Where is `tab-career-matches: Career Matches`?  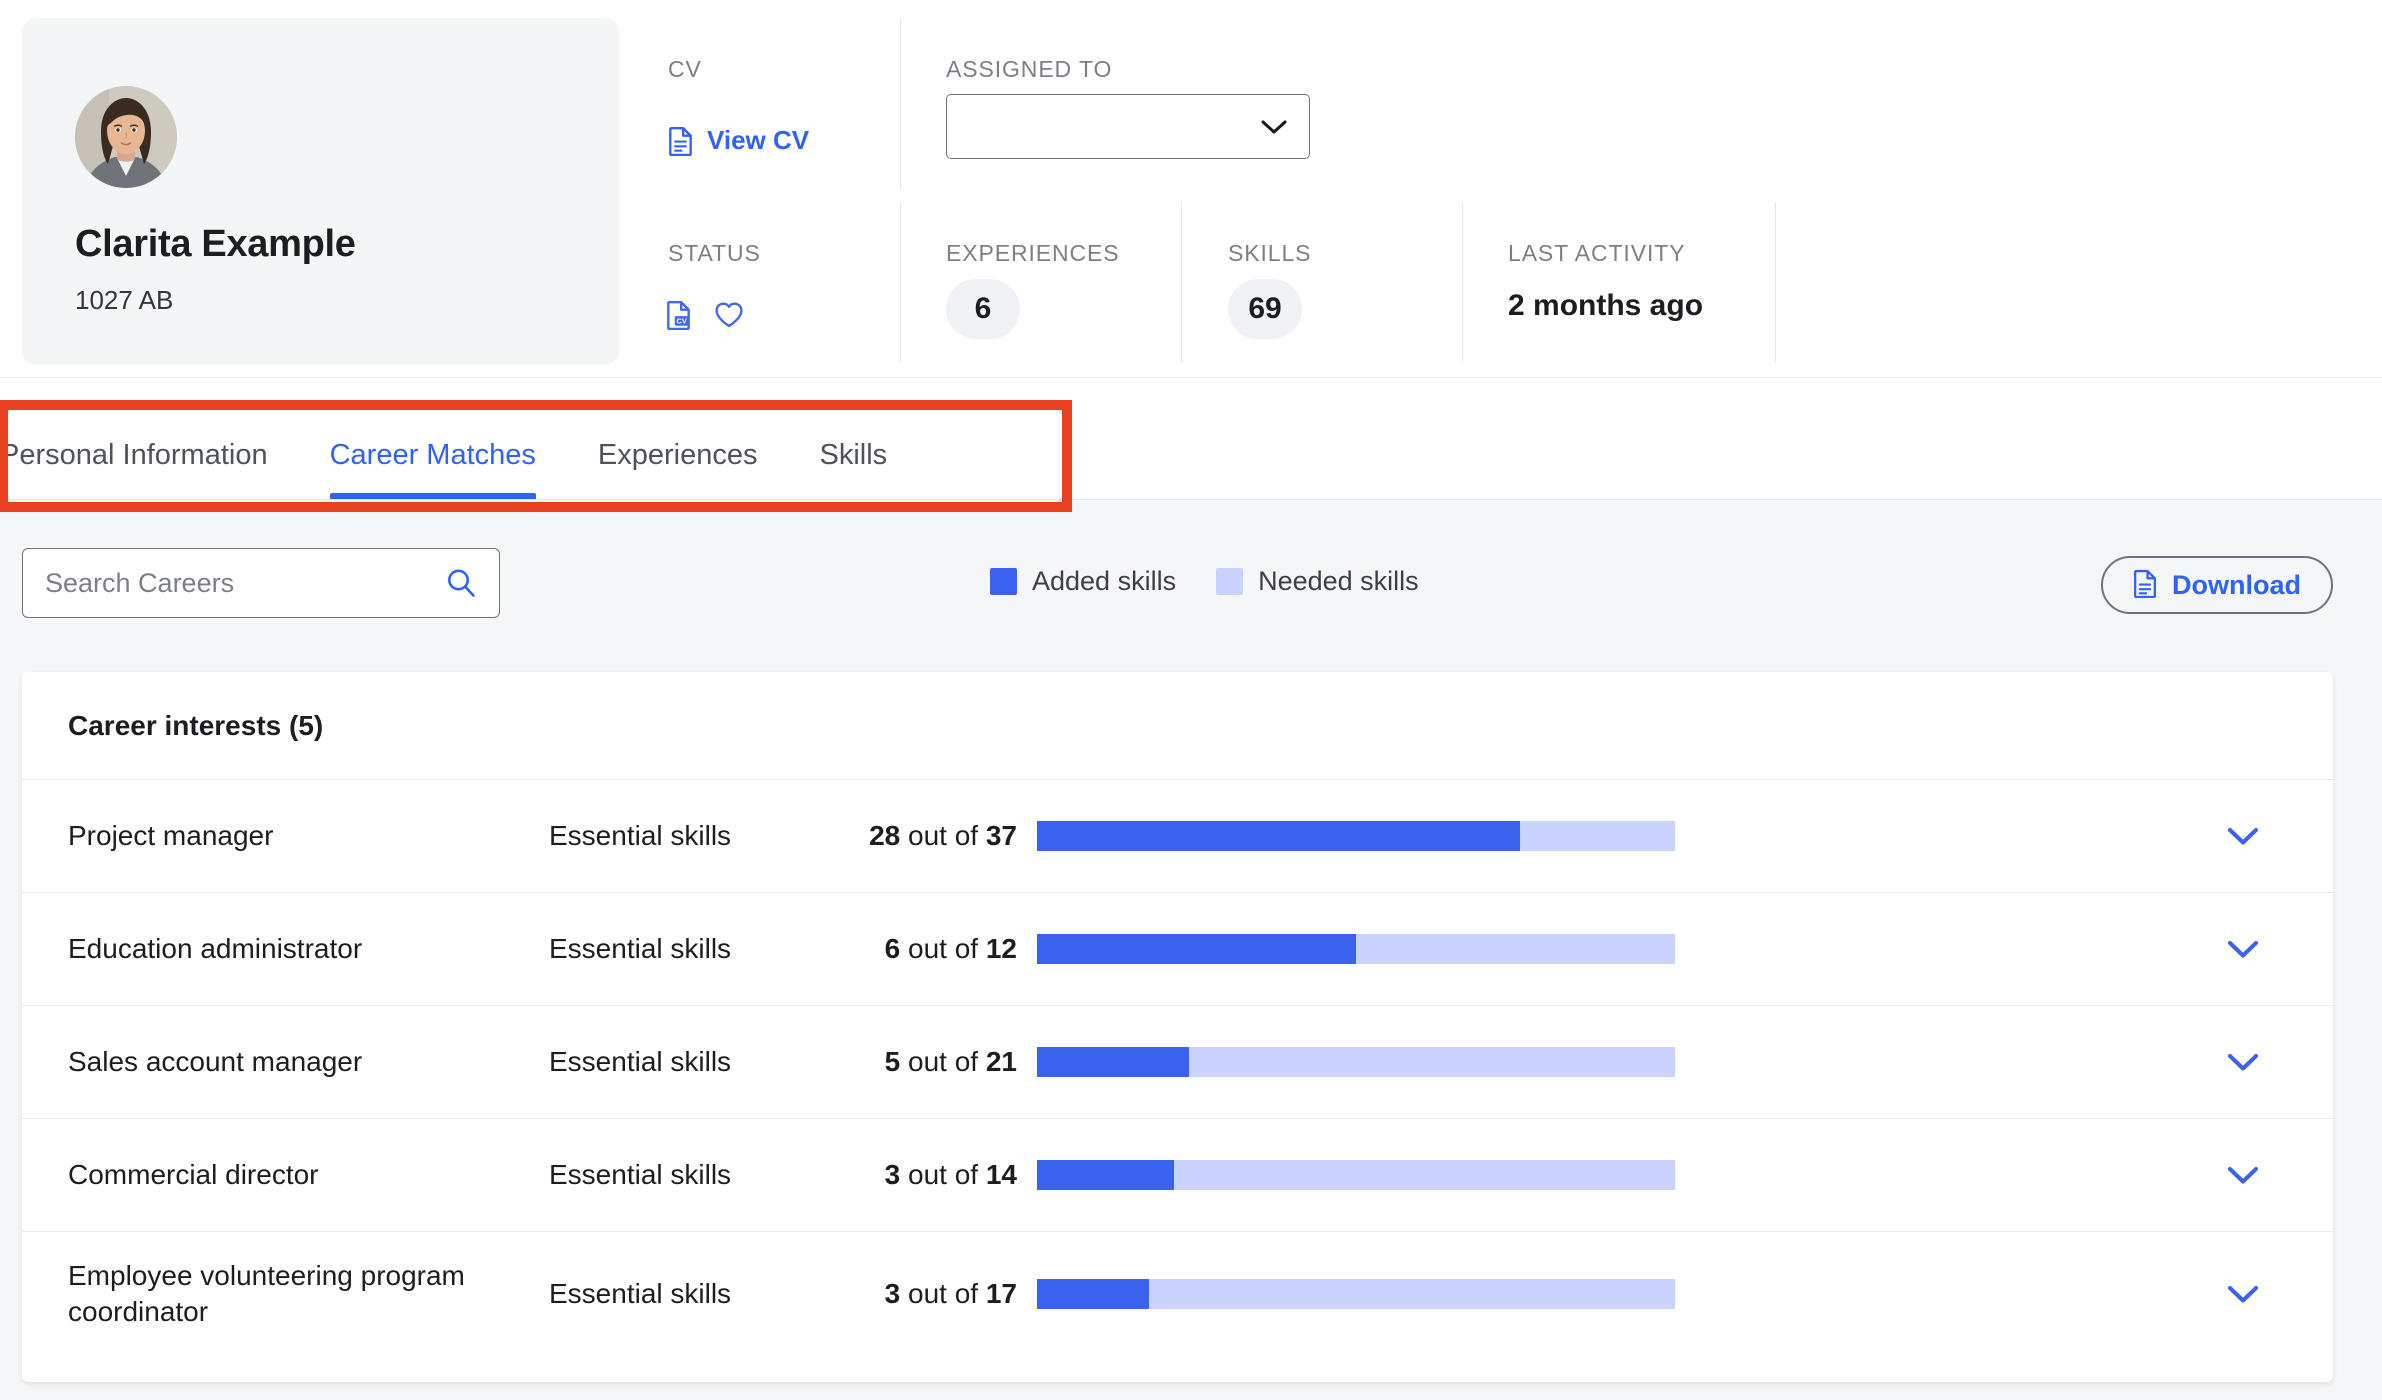
tab-career-matches: Career Matches is located at coordinates (433, 469).